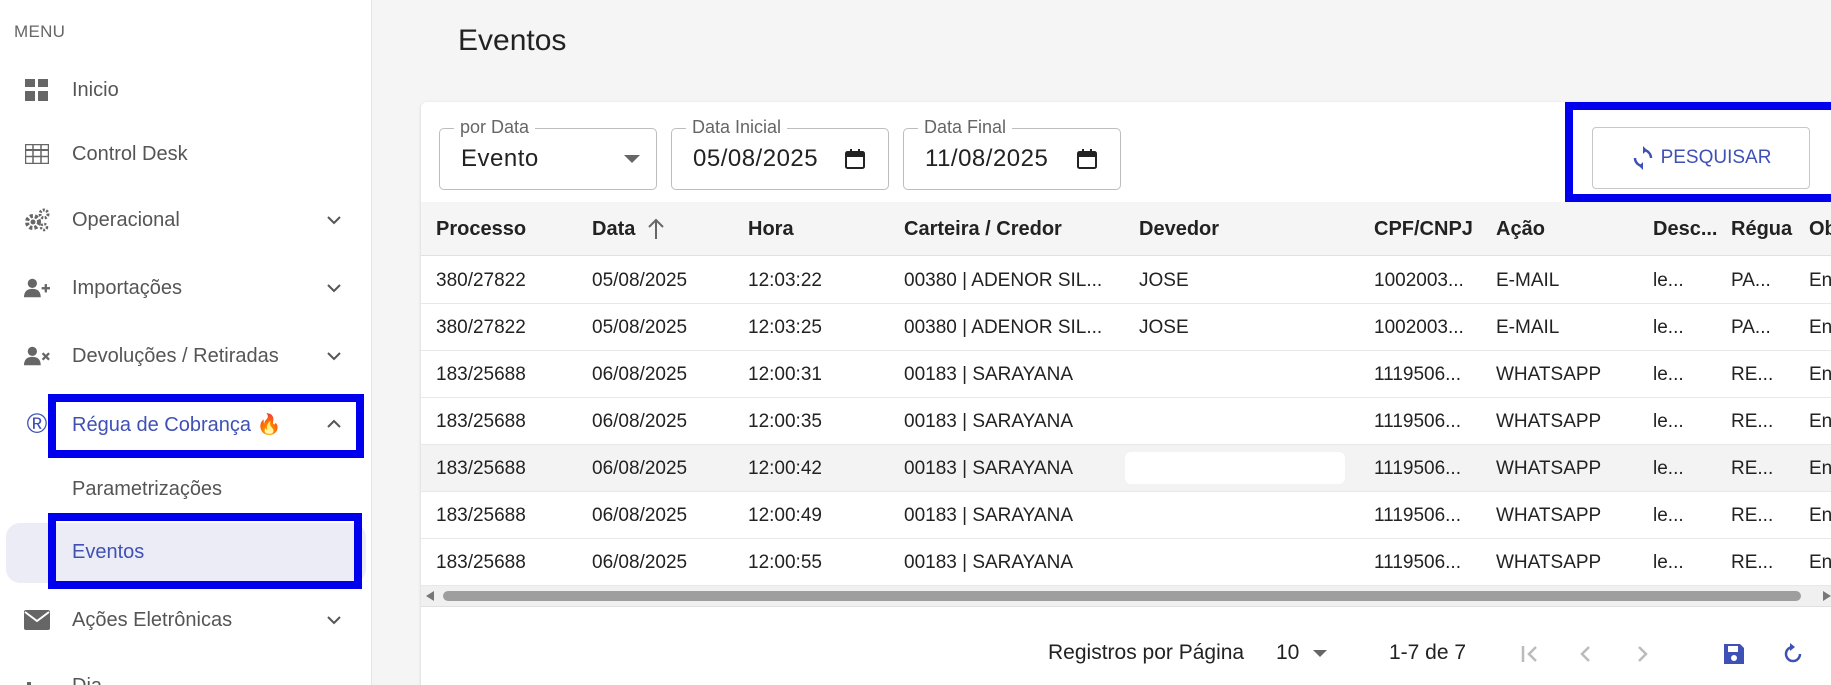 This screenshot has height=685, width=1831. Describe the element at coordinates (186, 620) in the screenshot. I see `sidebar-item-acoes-eletronicas: Ações Eletrônicas` at that location.